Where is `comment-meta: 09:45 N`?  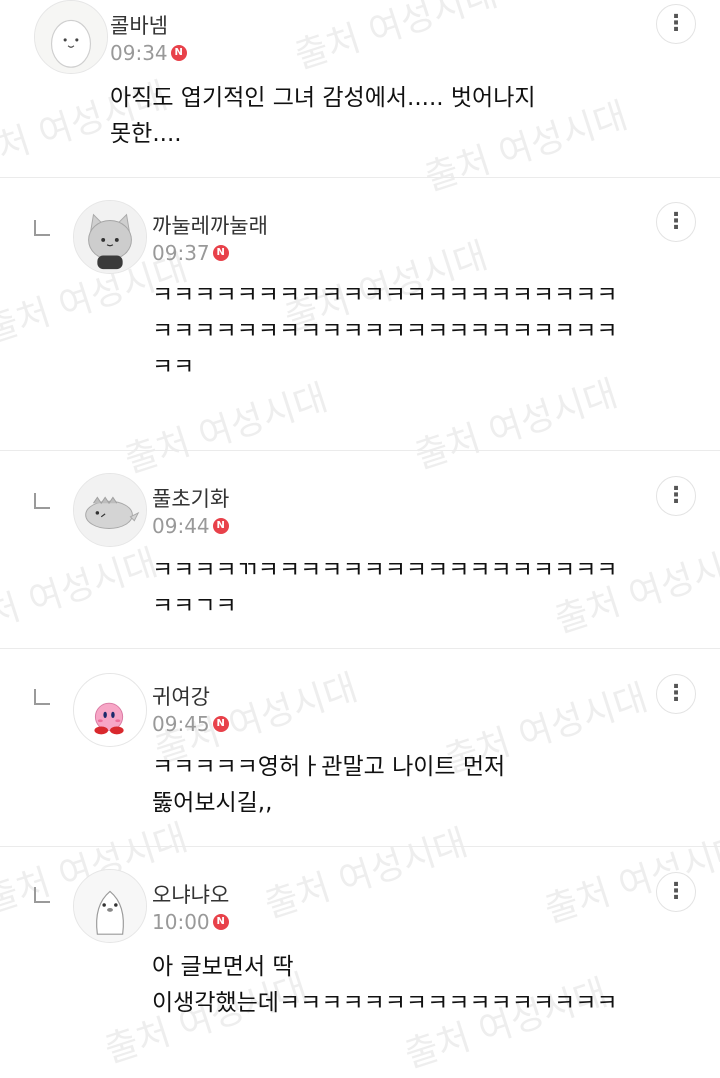
comment-meta: 09:45 N is located at coordinates (190, 724).